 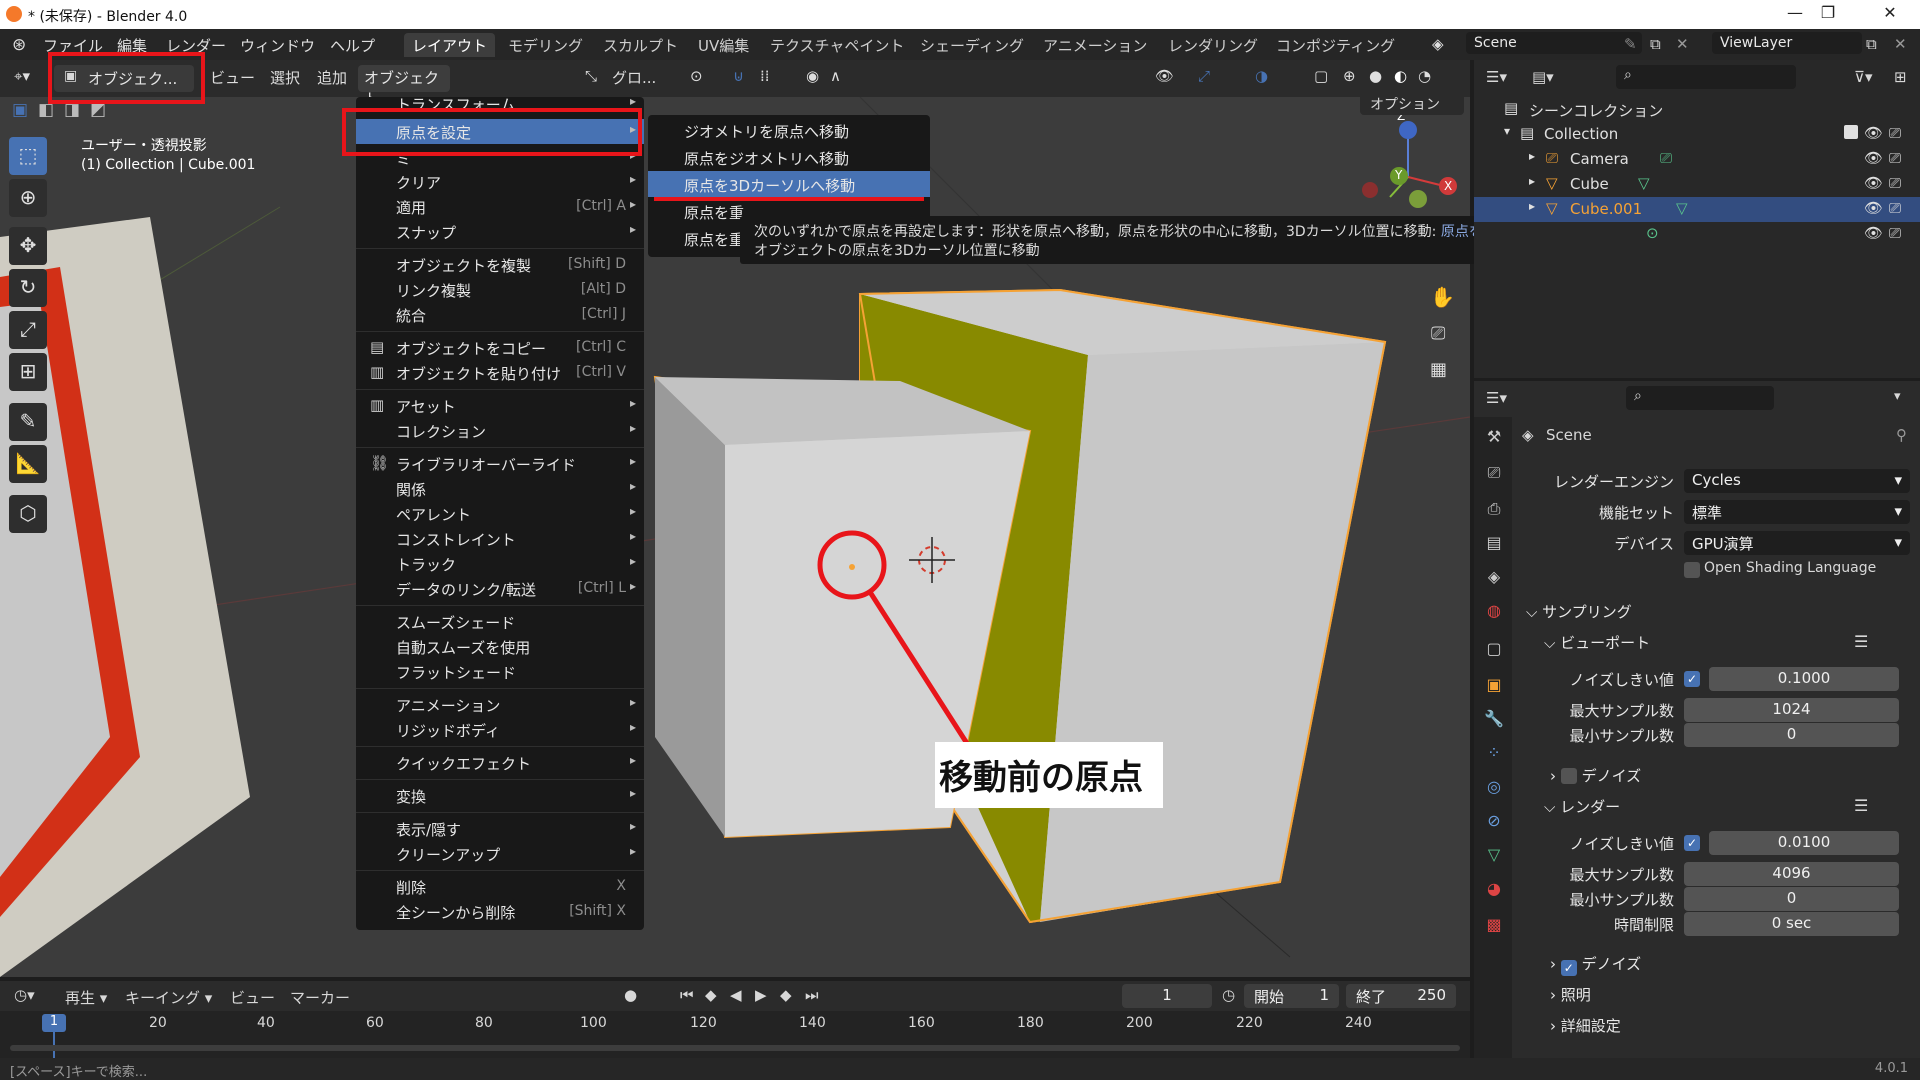 I want to click on clock-icon: ◷, so click(x=1228, y=995).